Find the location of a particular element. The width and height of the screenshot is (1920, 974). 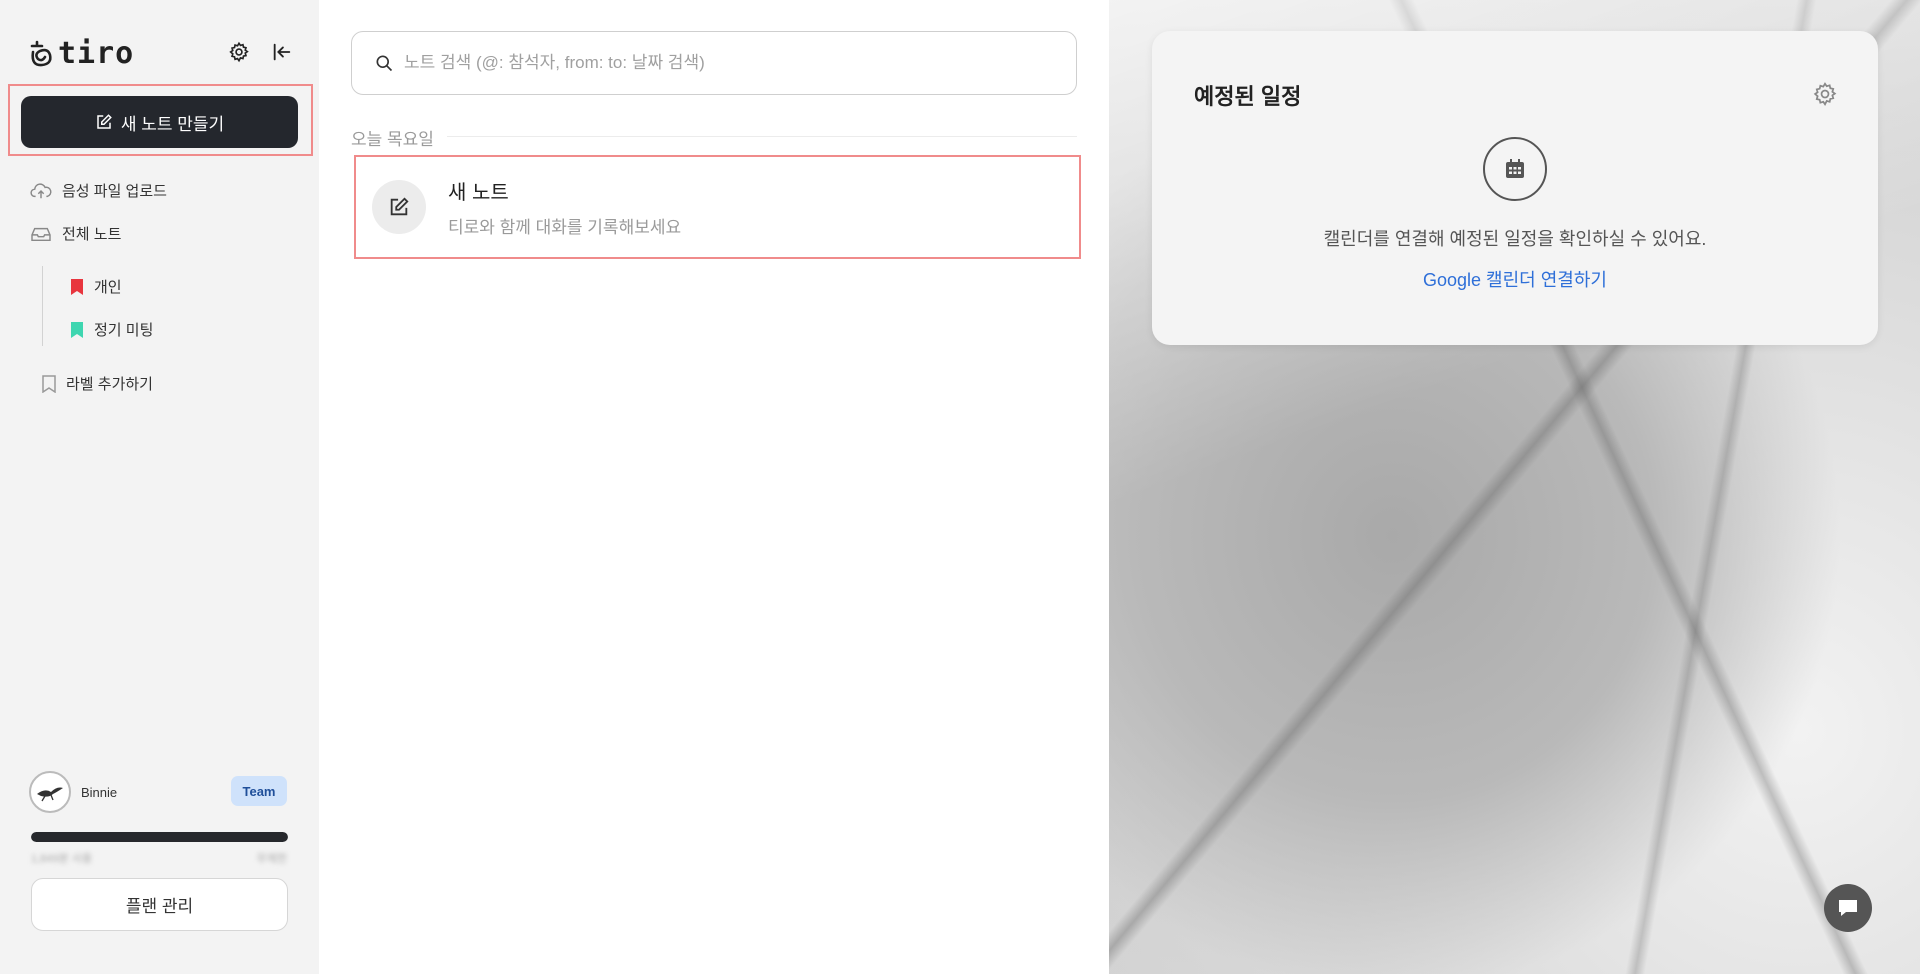

chat-bubble-icon is located at coordinates (1848, 908).